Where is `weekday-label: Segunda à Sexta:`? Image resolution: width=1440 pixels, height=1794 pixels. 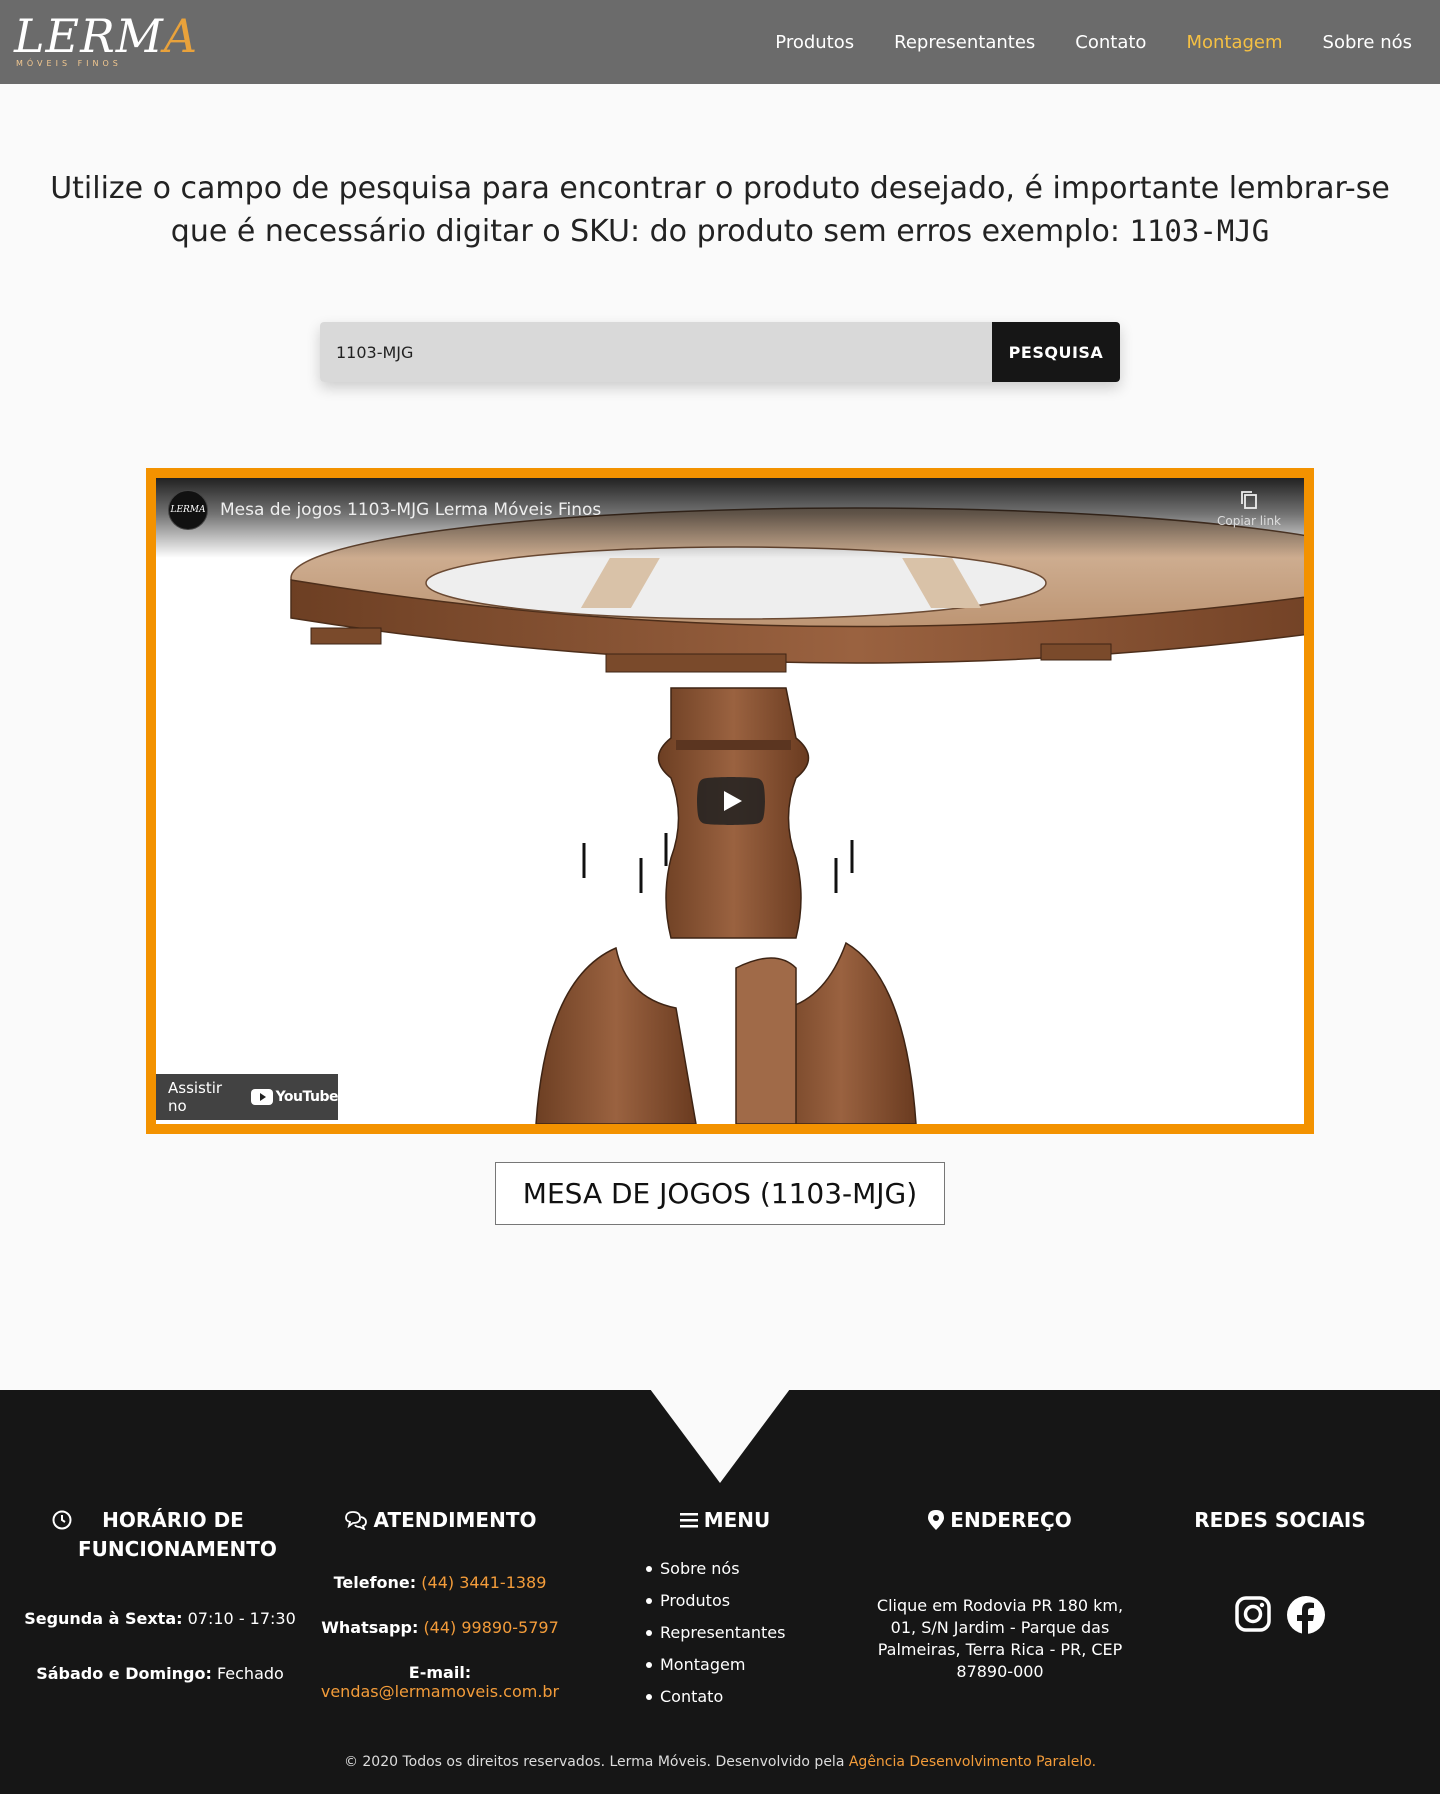
weekday-label: Segunda à Sexta: is located at coordinates (103, 1618).